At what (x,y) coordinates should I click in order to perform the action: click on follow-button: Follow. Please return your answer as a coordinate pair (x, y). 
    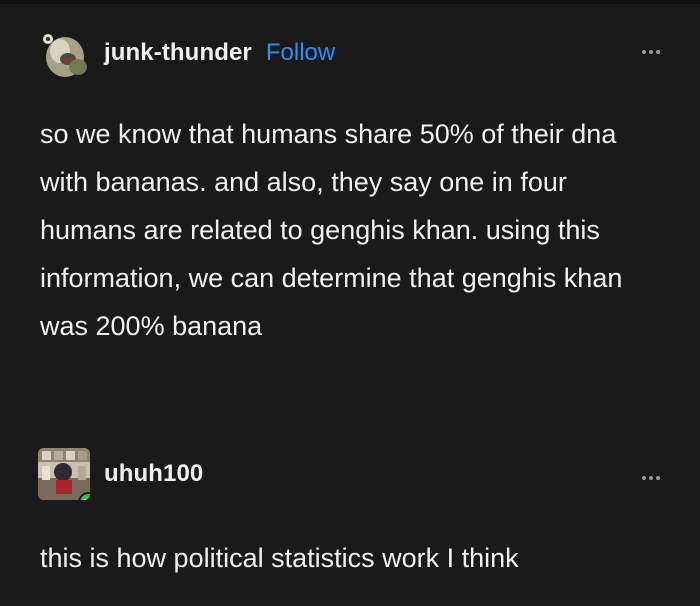
    Looking at the image, I should click on (300, 53).